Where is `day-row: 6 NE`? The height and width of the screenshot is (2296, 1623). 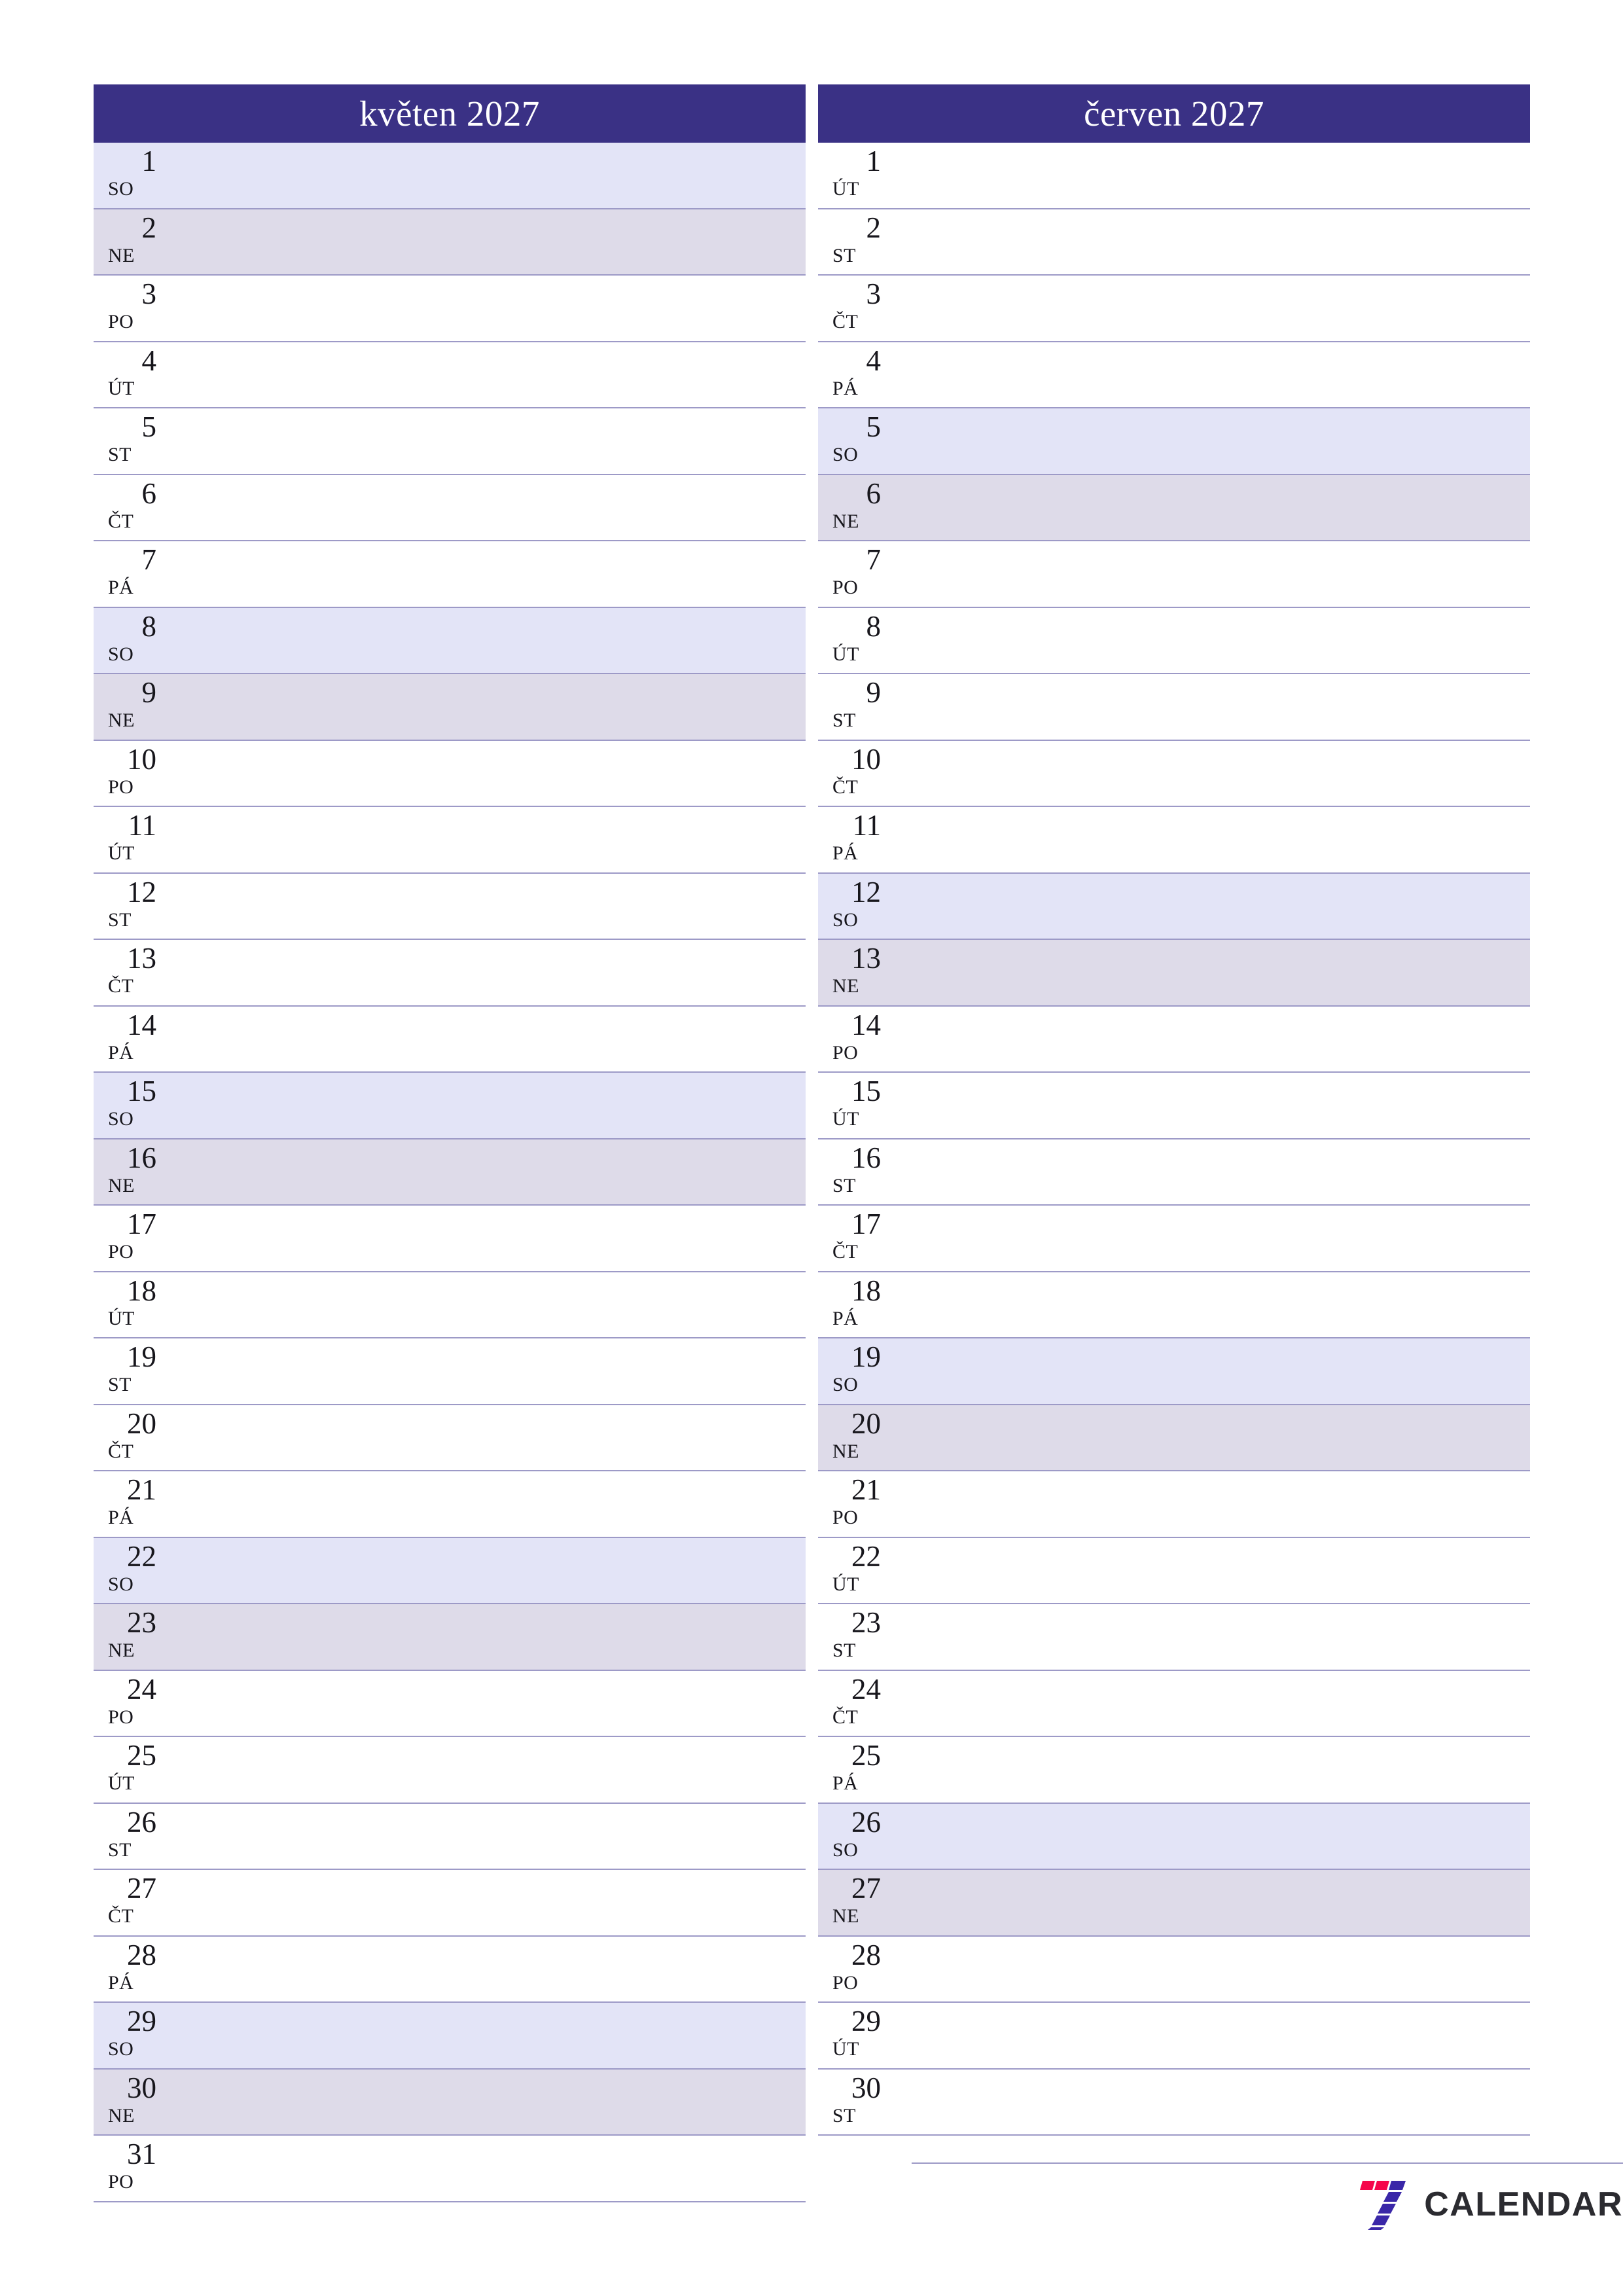 day-row: 6 NE is located at coordinates (1174, 508).